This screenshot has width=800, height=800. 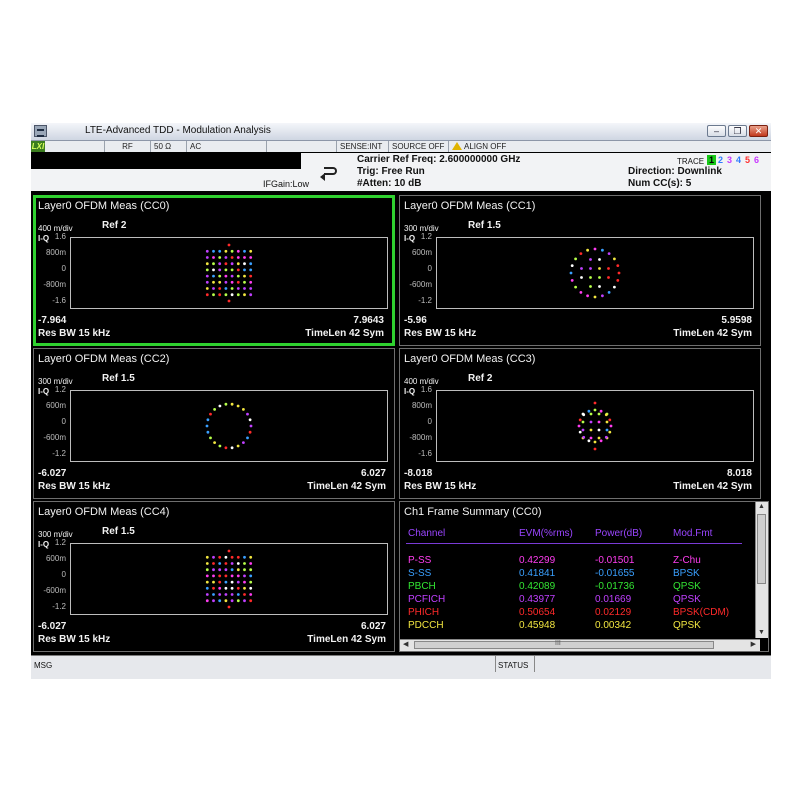 I want to click on trace-3-button: 3, so click(x=729, y=160).